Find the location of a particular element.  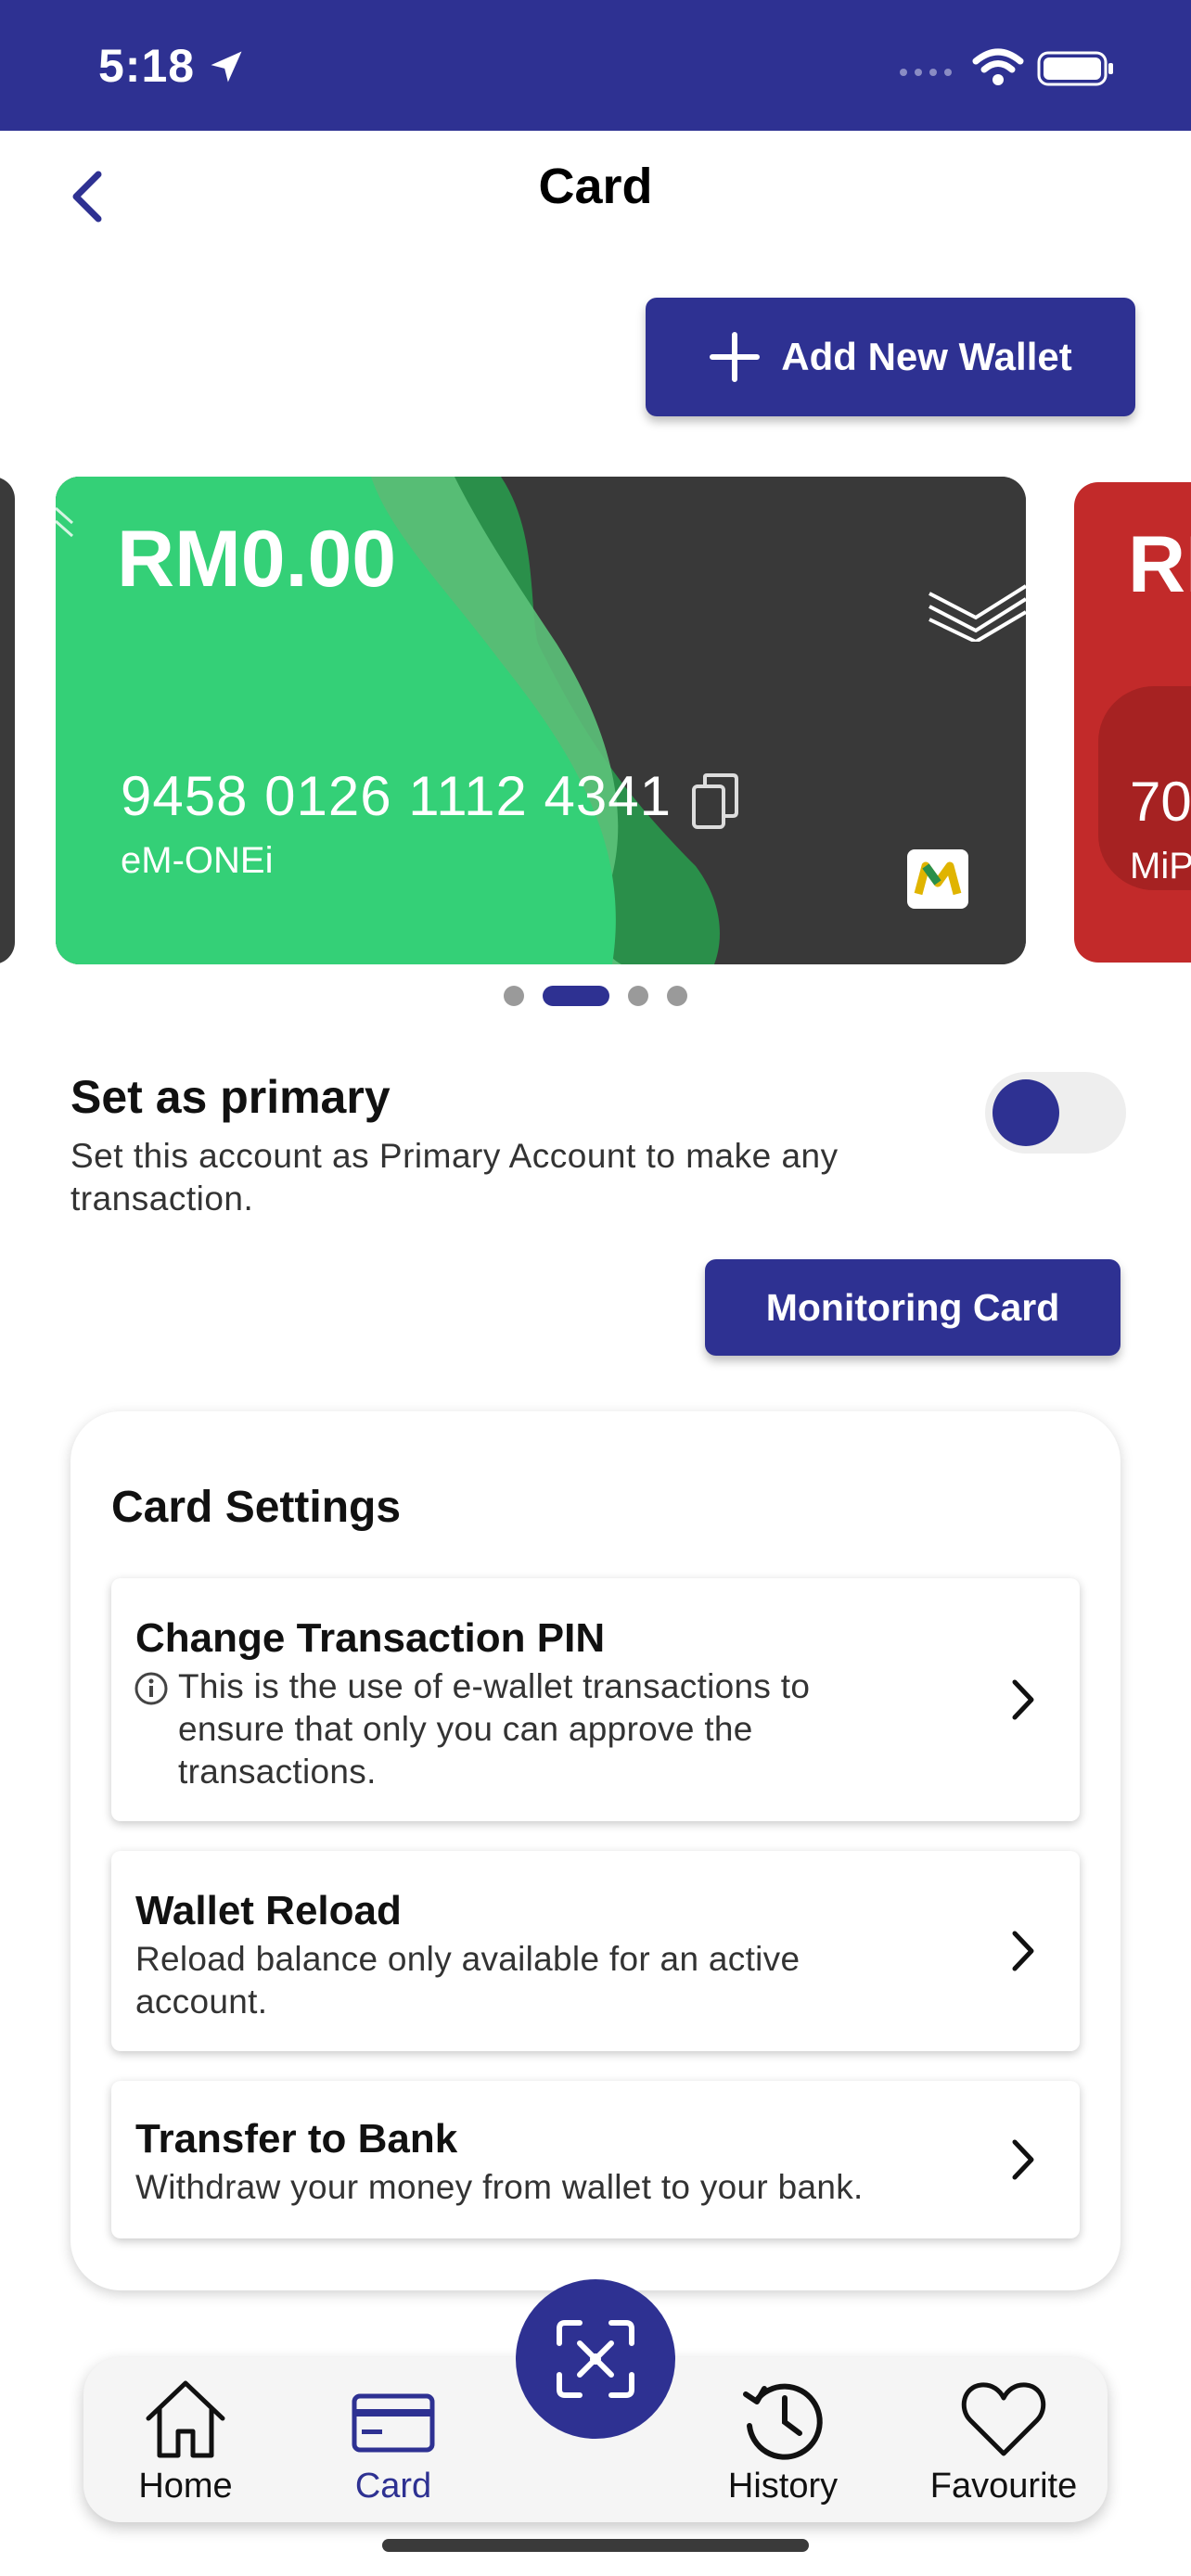

card-number: 9458 0126 1112 4341 is located at coordinates (396, 796).